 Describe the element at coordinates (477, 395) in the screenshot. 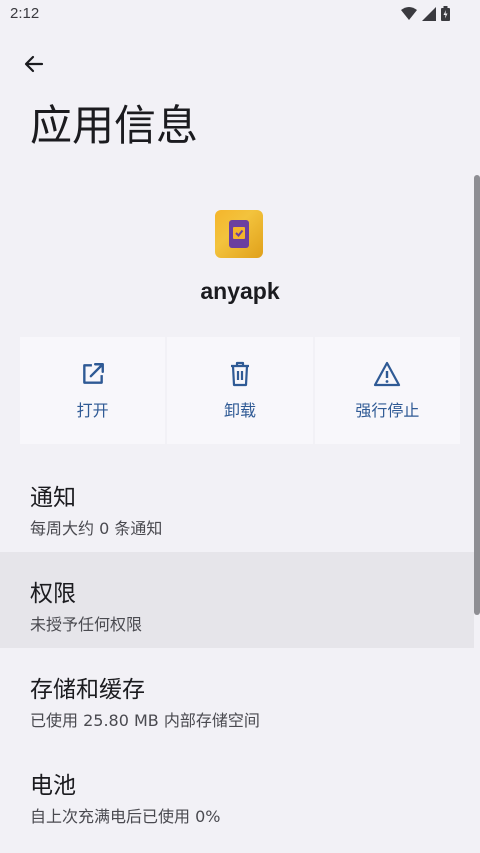

I see `scrollbar` at that location.